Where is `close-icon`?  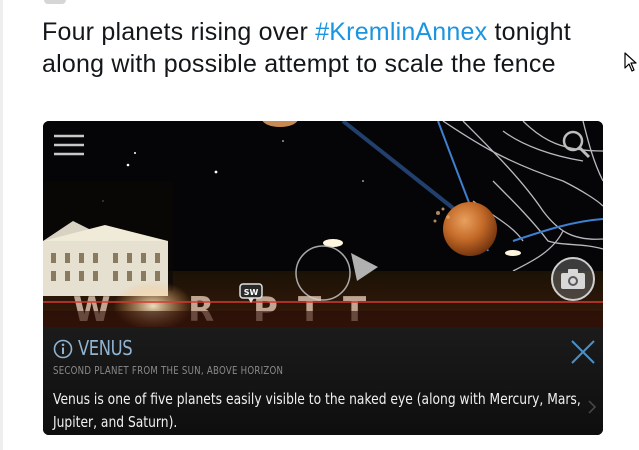
close-icon is located at coordinates (583, 352).